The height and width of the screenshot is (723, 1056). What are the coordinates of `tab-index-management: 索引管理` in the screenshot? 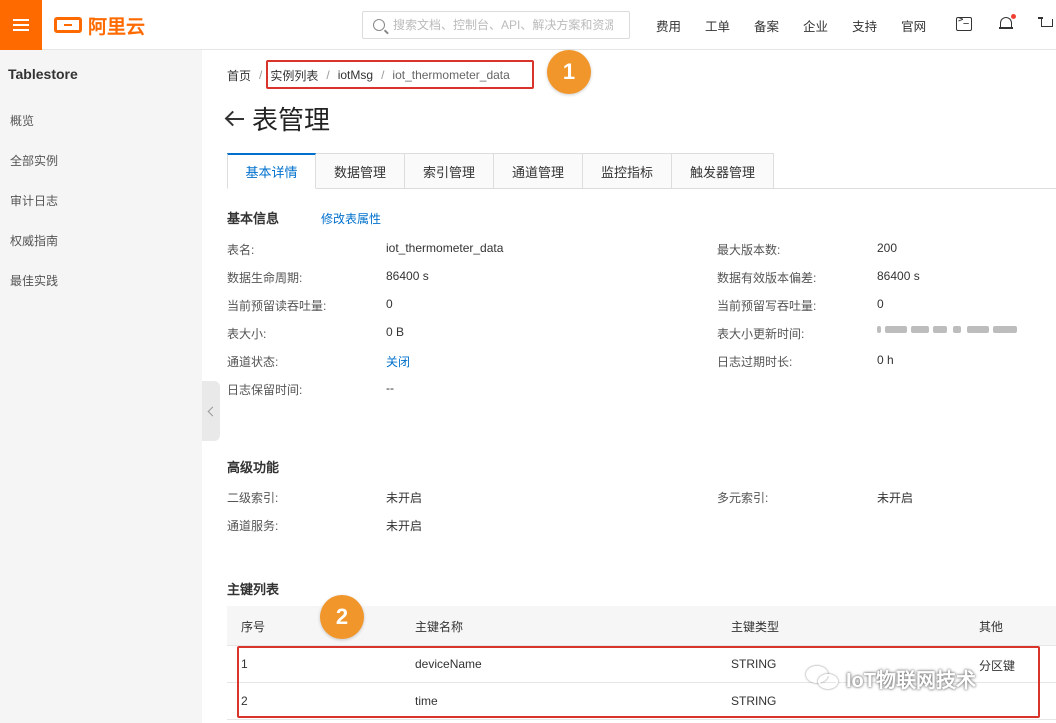 It's located at (449, 171).